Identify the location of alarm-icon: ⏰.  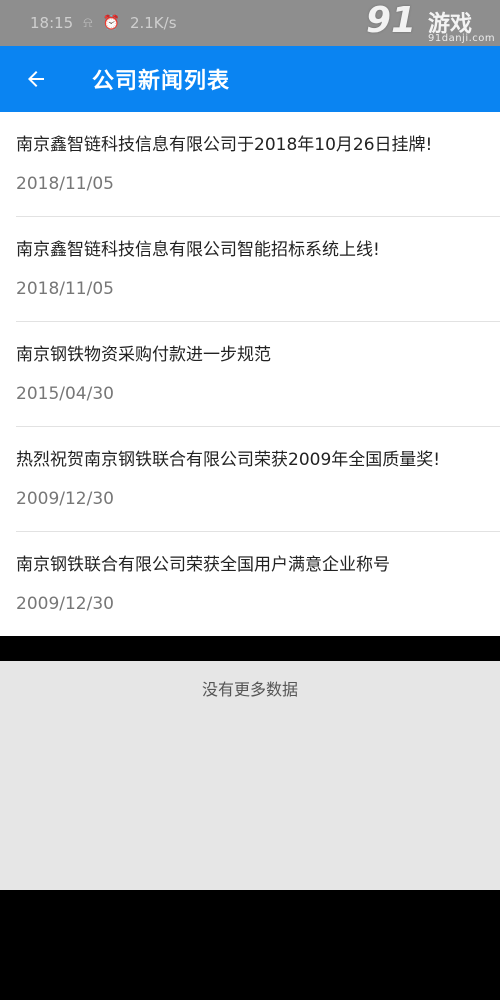
(111, 23).